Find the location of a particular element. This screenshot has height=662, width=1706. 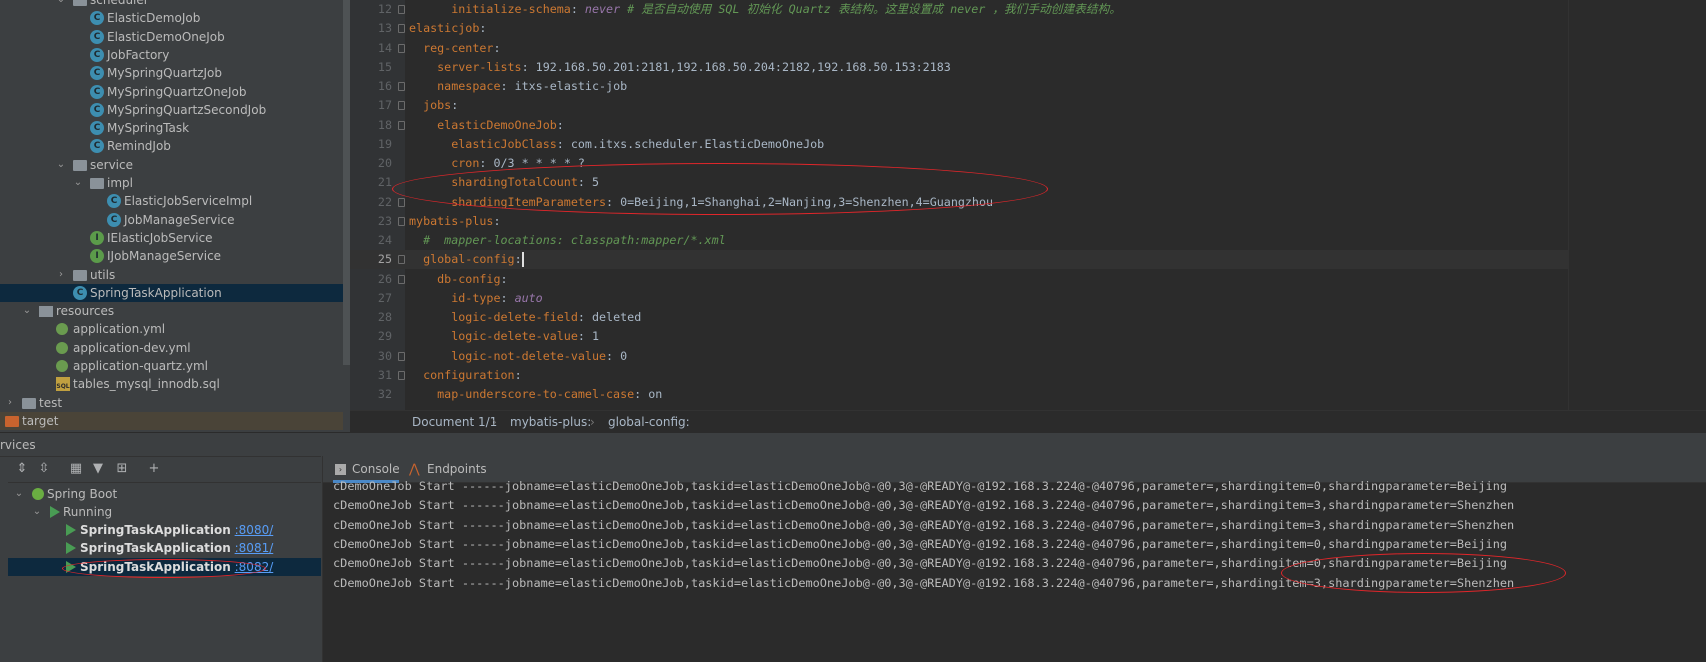

code-line: 16 namespace: itxs-elastic-job is located at coordinates (959, 86).